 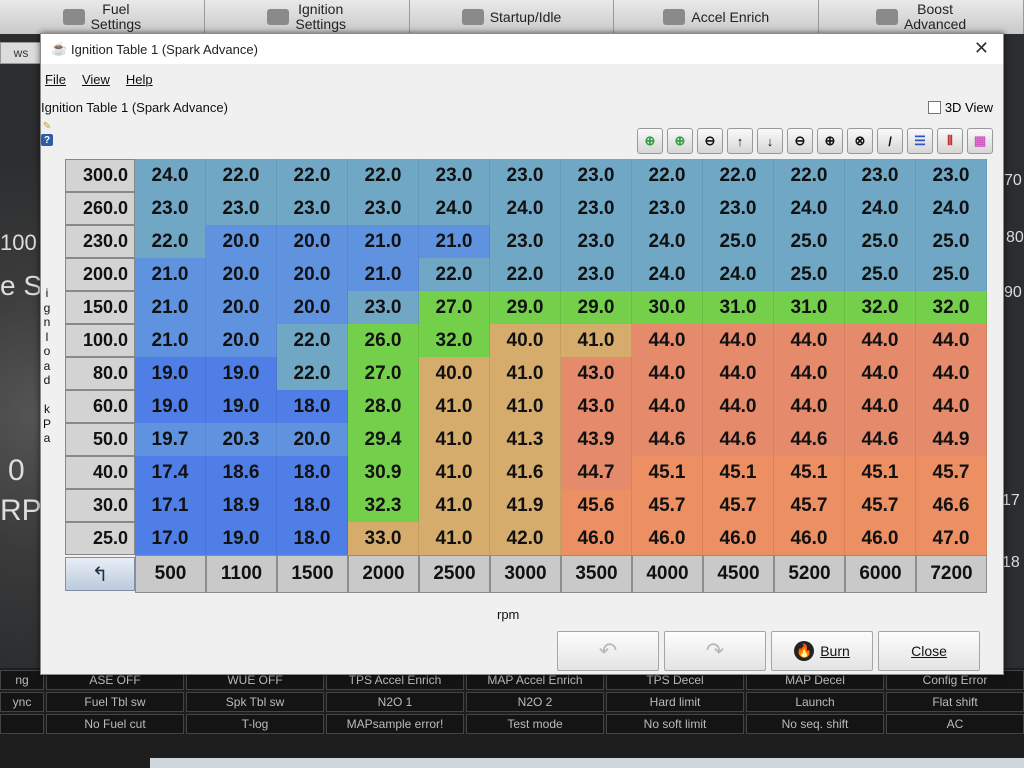 What do you see at coordinates (383, 538) in the screenshot?
I see `table-cell: 33.0` at bounding box center [383, 538].